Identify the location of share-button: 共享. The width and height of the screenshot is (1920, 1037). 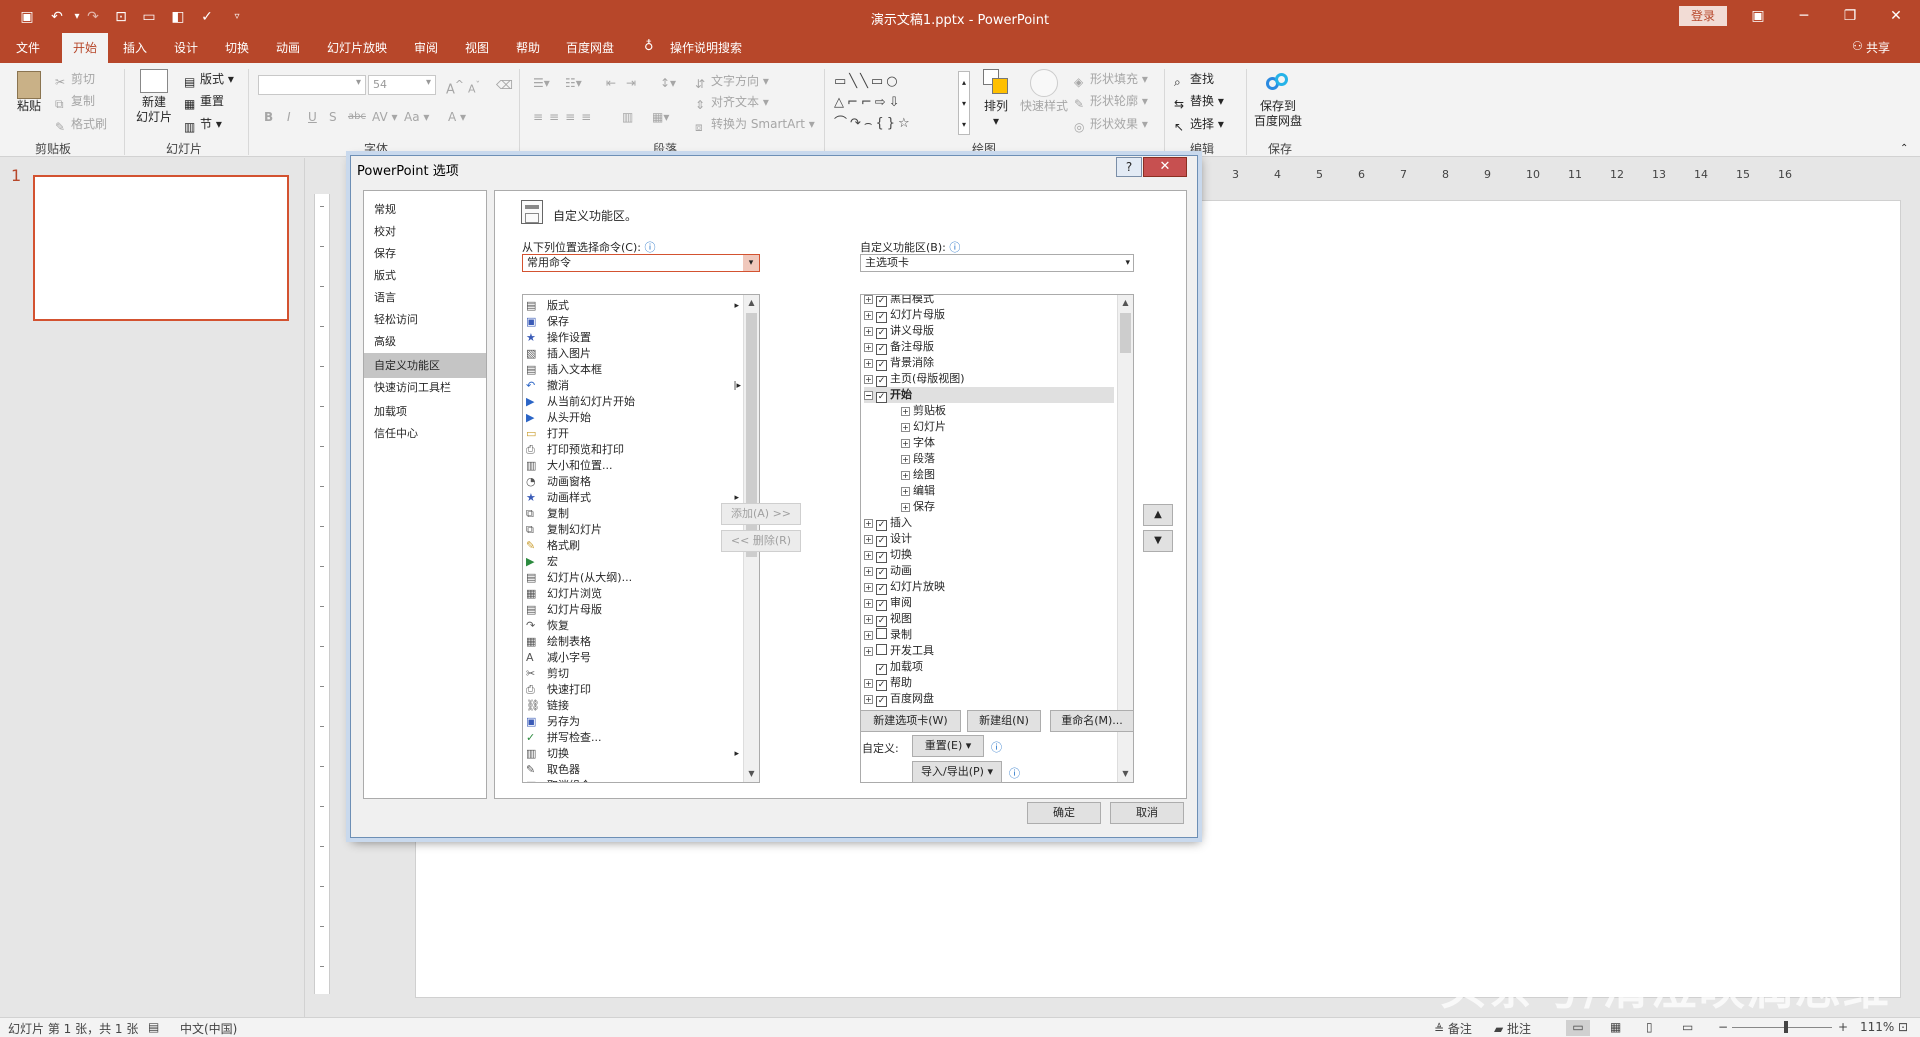
(1878, 48).